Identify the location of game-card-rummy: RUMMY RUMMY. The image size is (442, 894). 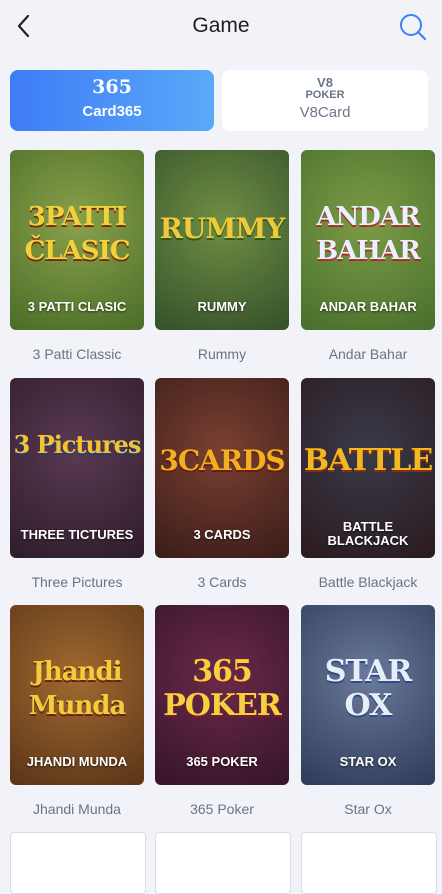
(222, 240).